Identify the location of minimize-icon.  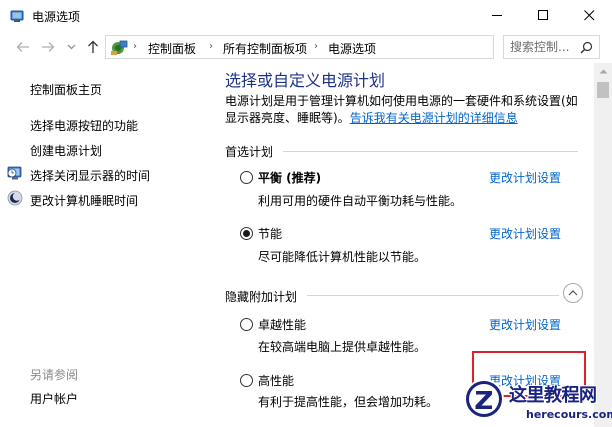
(496, 15).